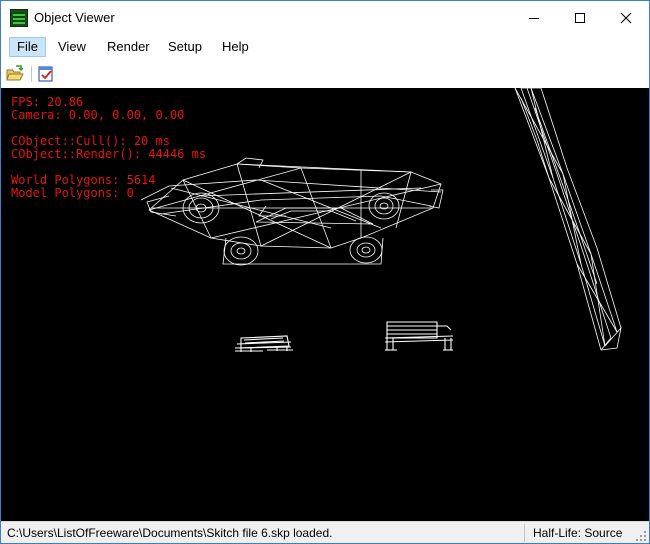 The width and height of the screenshot is (650, 544). What do you see at coordinates (90, 141) in the screenshot?
I see `cull-time-readout: CObject::Cull(): 20 ms` at bounding box center [90, 141].